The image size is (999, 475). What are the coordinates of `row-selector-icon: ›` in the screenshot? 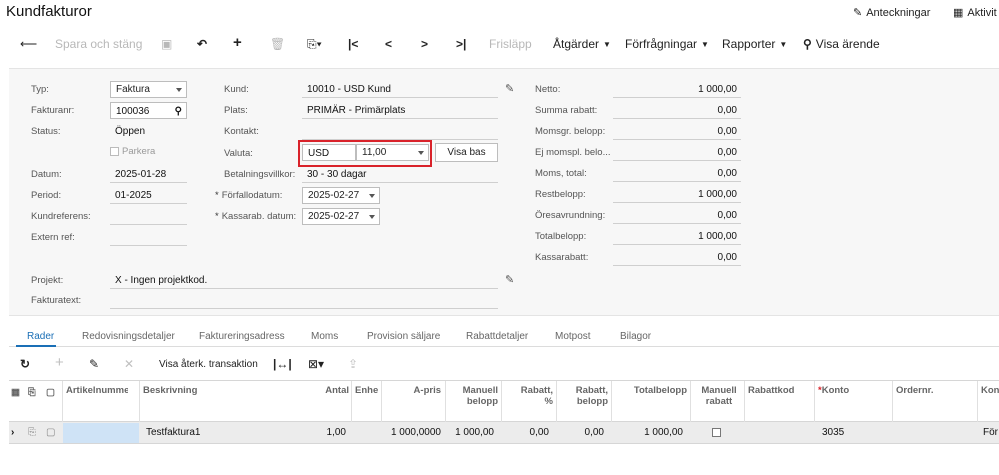 It's located at (12, 432).